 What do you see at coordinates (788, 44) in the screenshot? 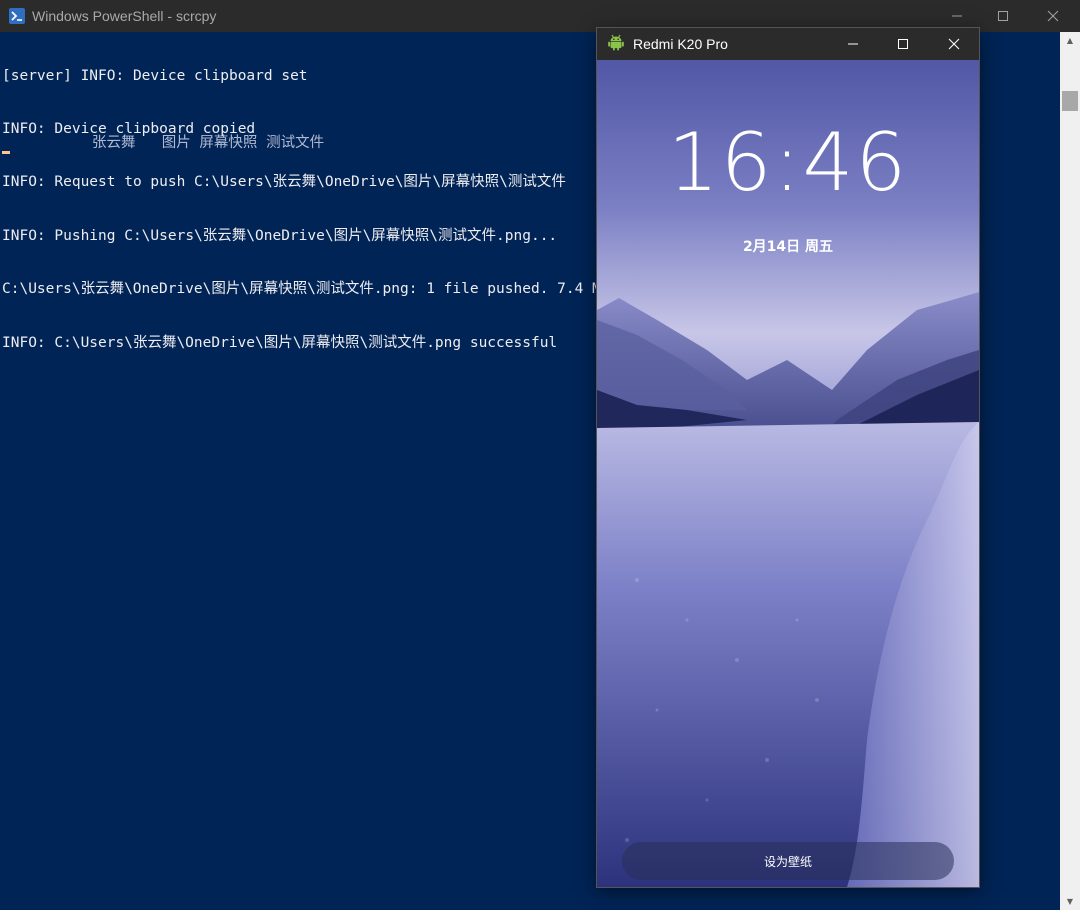
I see `scrcpy-titlebar: Redmi K20 Pro` at bounding box center [788, 44].